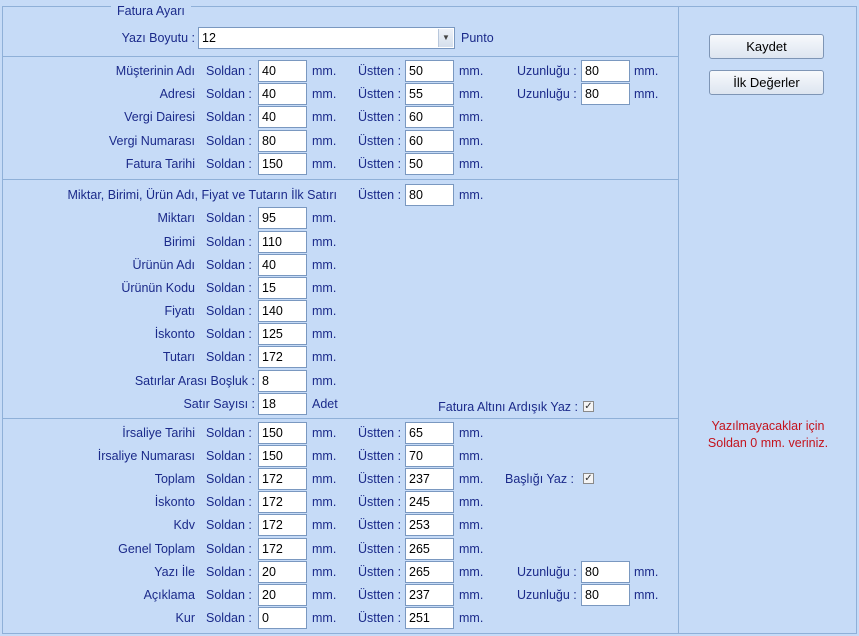 The image size is (859, 636). Describe the element at coordinates (429, 433) in the screenshot. I see `ustten-input: 65` at that location.